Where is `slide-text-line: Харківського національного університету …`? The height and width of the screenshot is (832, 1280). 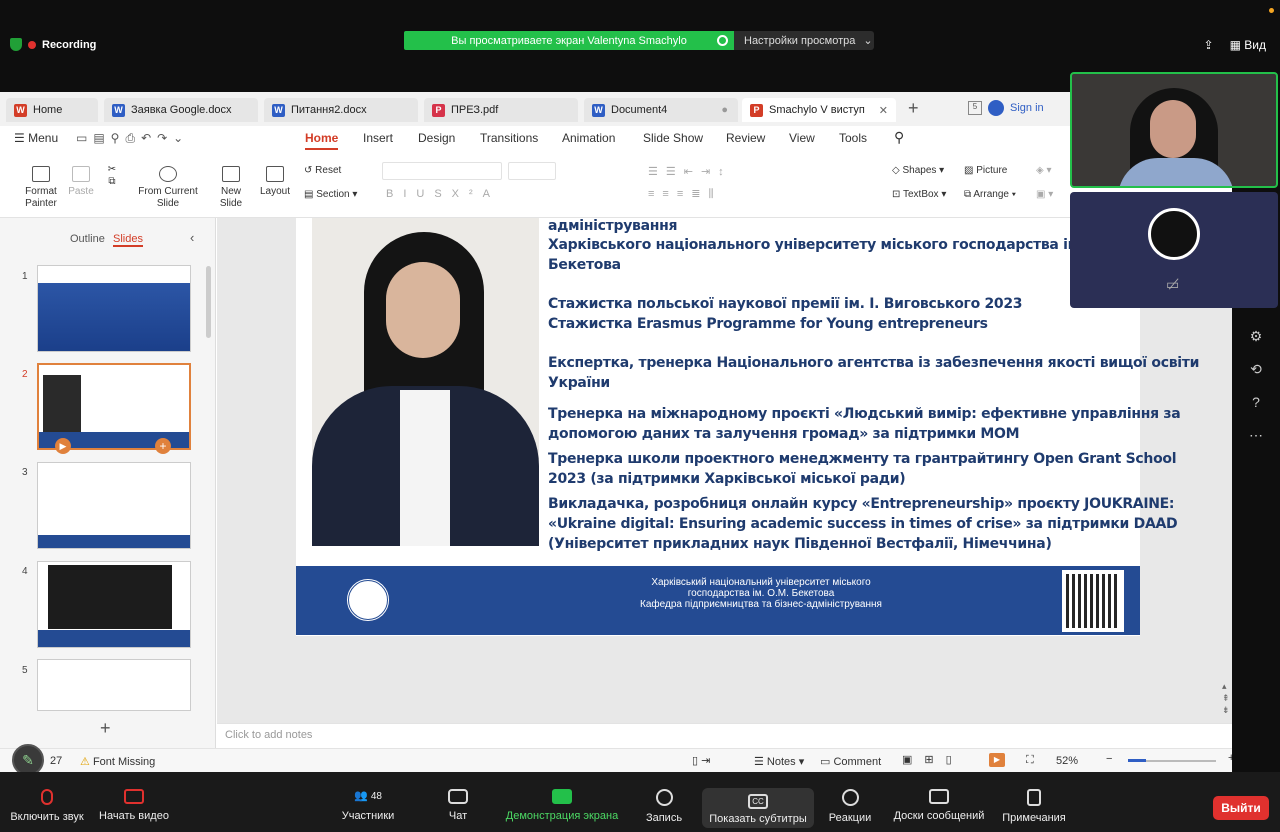 slide-text-line: Харківського національного університету … is located at coordinates (836, 245).